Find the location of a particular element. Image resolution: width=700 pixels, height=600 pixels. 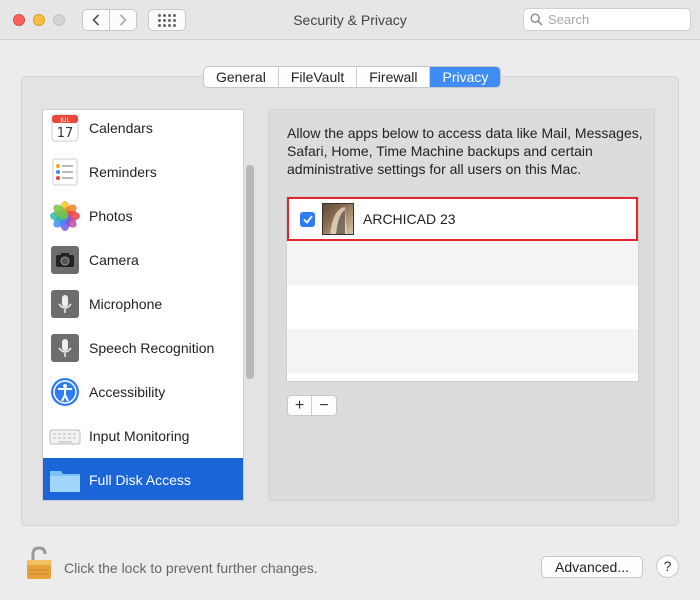

add-remove-control: + − is located at coordinates (312, 405).